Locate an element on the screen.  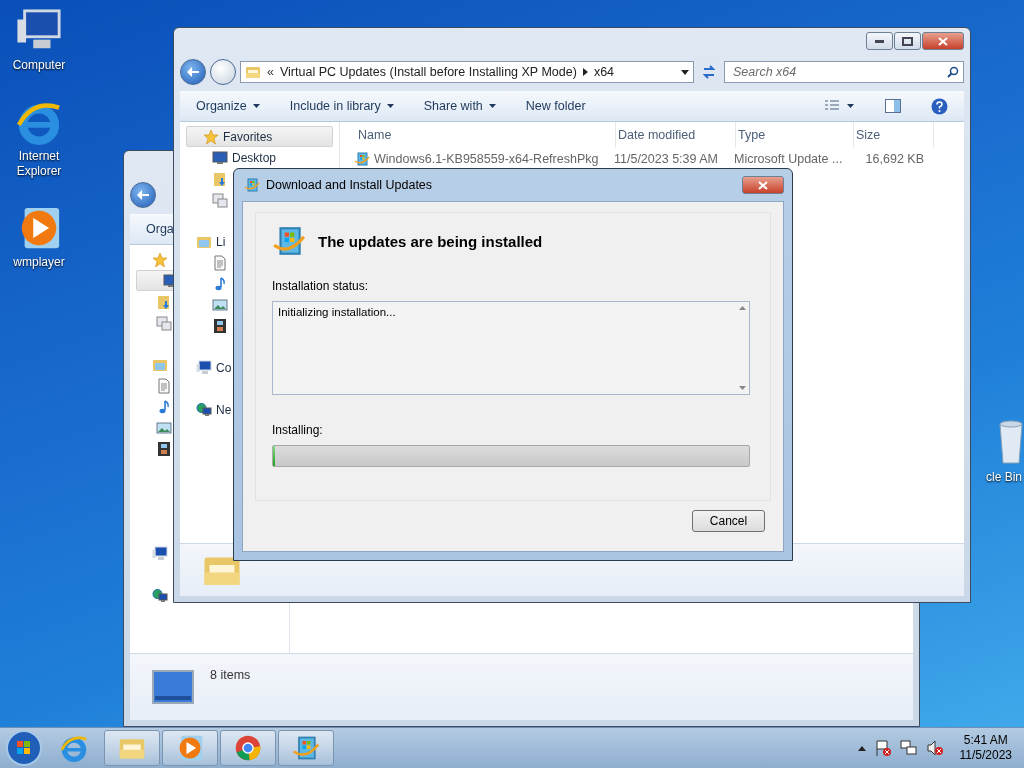
dialog-heading: The updates are being installed is located at coordinates (430, 241).